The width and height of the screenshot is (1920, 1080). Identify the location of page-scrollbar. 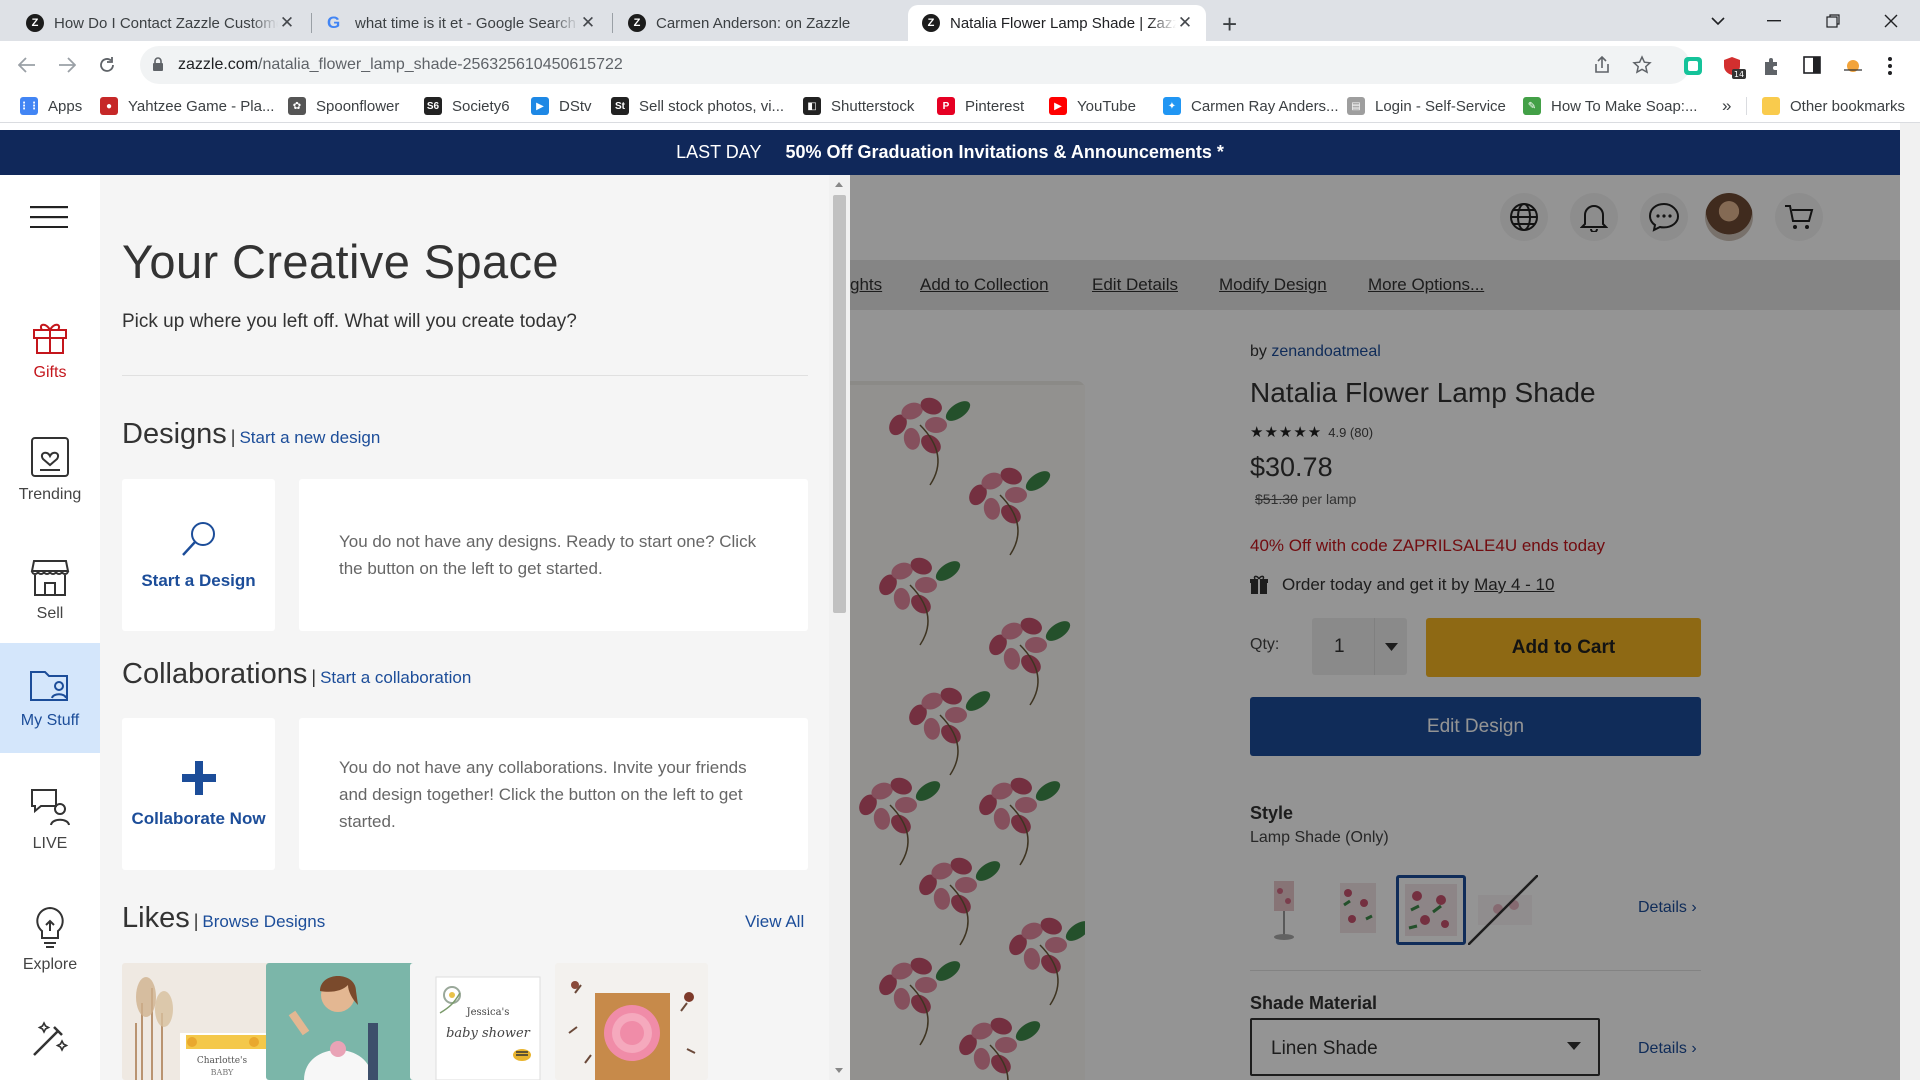
(1910, 601).